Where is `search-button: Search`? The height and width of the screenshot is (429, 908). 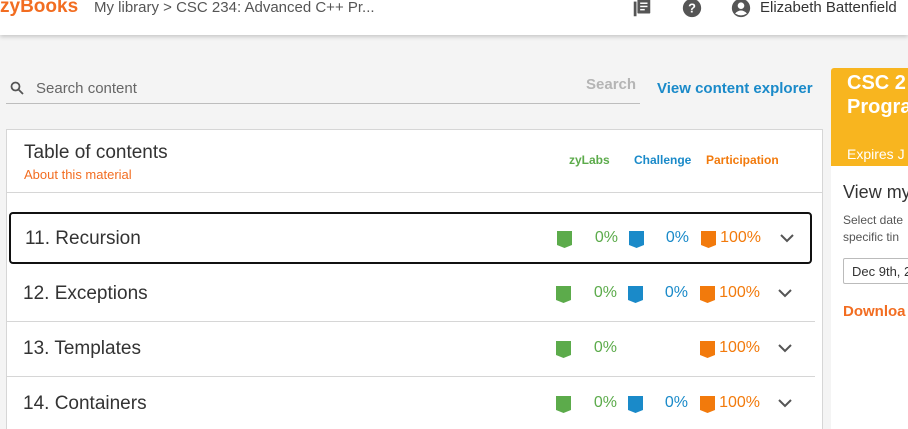 search-button: Search is located at coordinates (611, 84).